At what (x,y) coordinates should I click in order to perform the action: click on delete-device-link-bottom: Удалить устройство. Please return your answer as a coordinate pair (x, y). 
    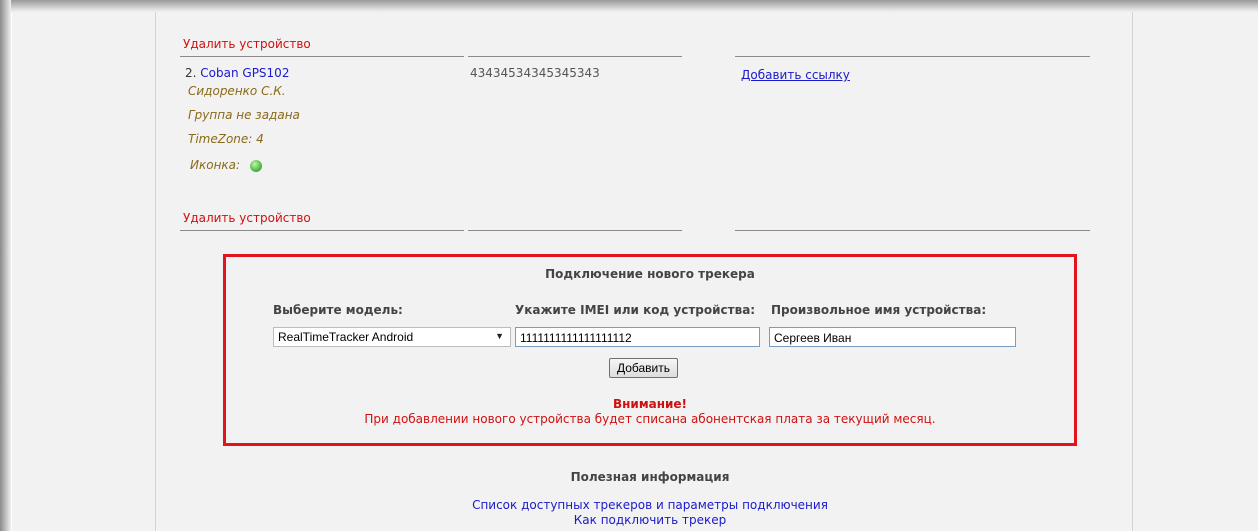
    Looking at the image, I should click on (247, 218).